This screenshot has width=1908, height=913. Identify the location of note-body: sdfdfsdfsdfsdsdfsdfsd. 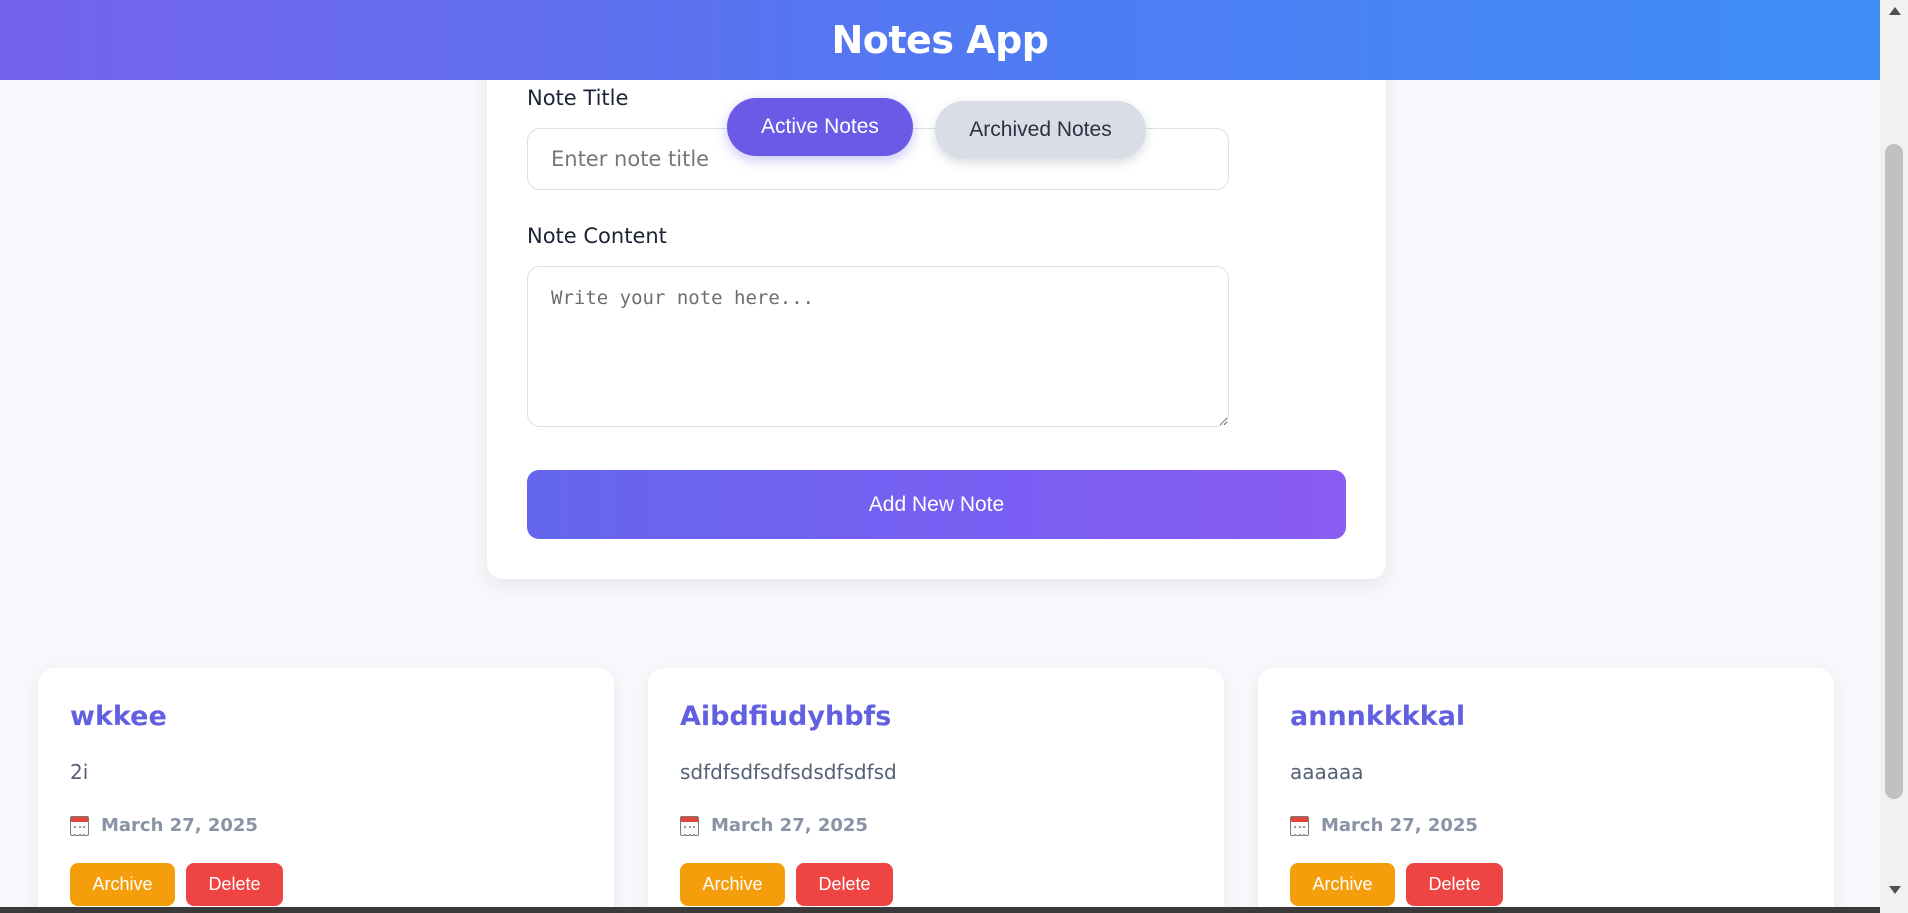
(788, 772).